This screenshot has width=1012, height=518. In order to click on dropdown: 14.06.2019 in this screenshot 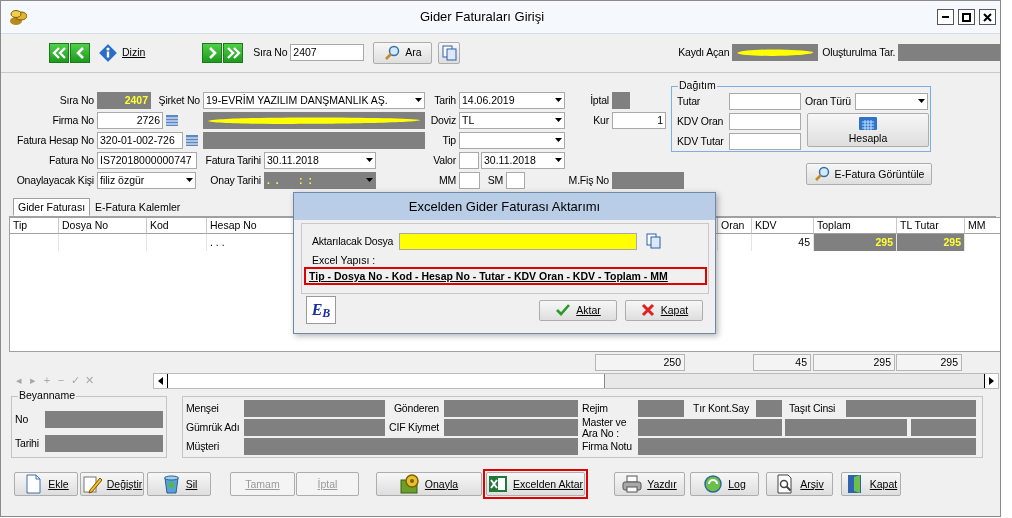, I will do `click(512, 100)`.